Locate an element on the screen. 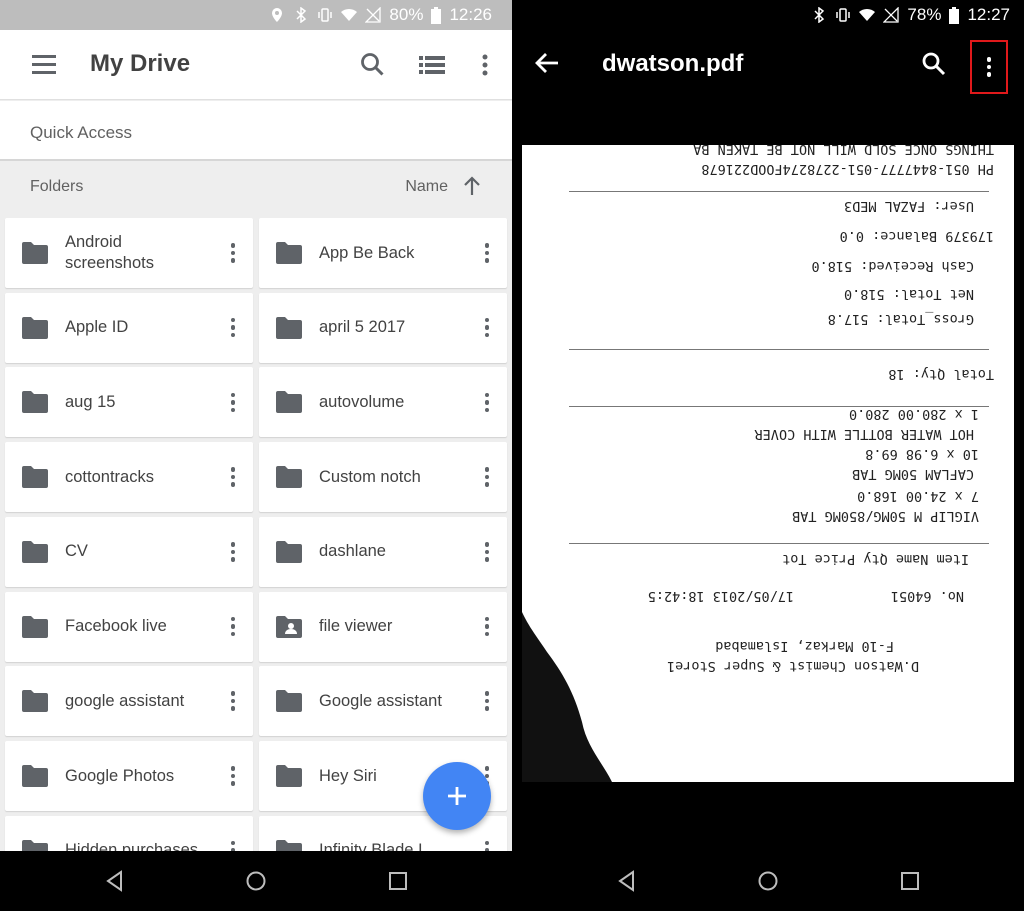 The width and height of the screenshot is (1024, 911). folder-card: Google Photos is located at coordinates (129, 775).